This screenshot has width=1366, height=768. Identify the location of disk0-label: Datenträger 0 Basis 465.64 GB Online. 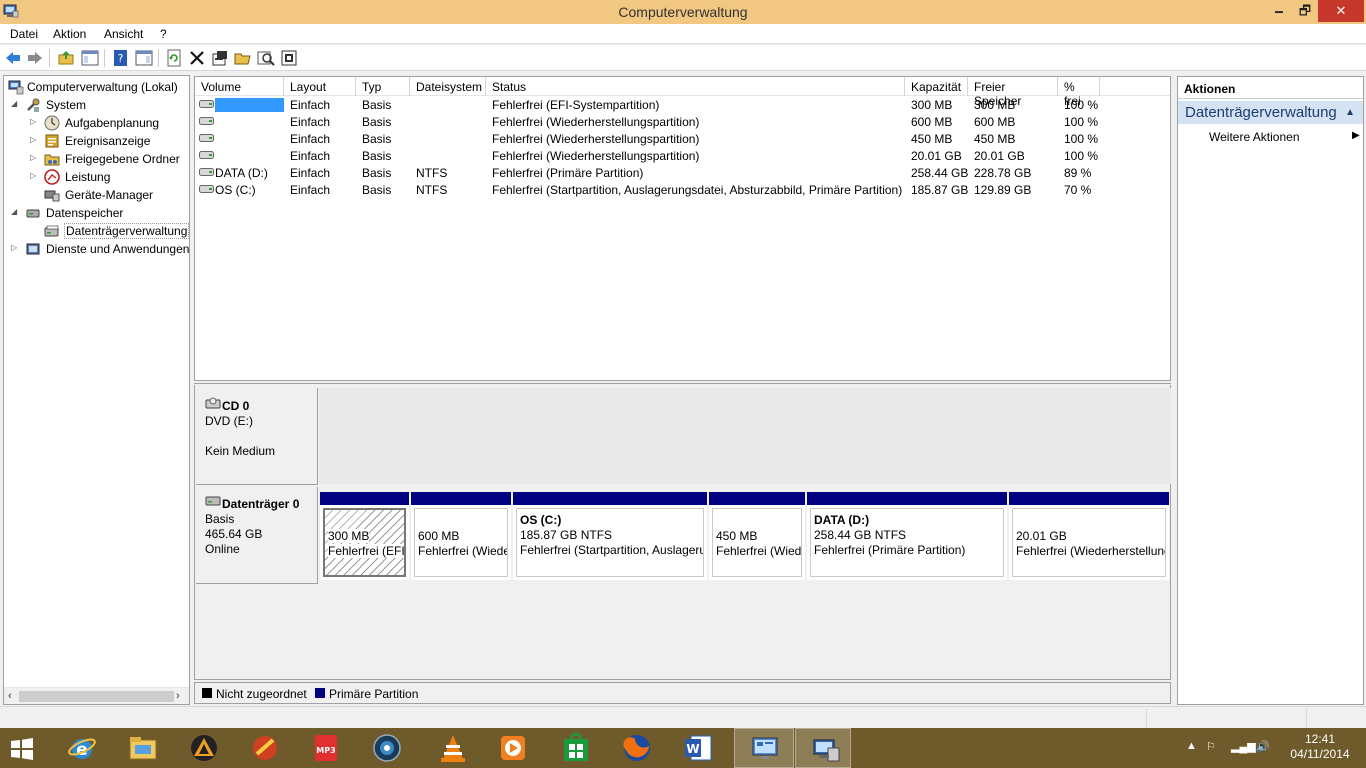
(257, 535).